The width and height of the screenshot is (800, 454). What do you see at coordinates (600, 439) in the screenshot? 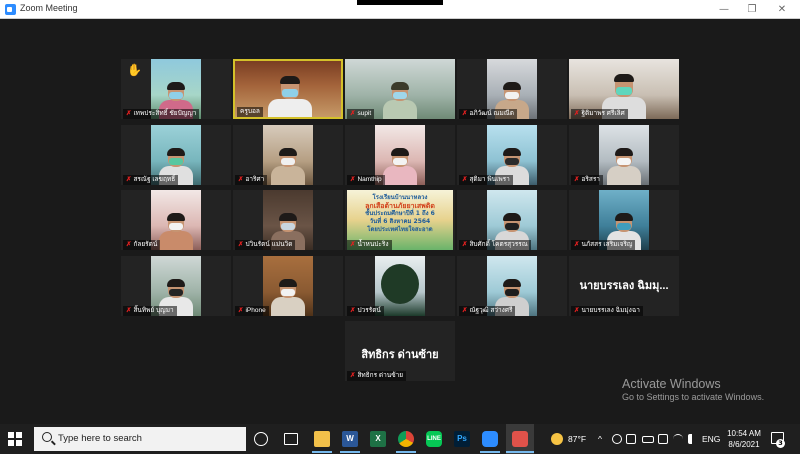
I see `hidden-icons-chevron-icon: ^` at bounding box center [600, 439].